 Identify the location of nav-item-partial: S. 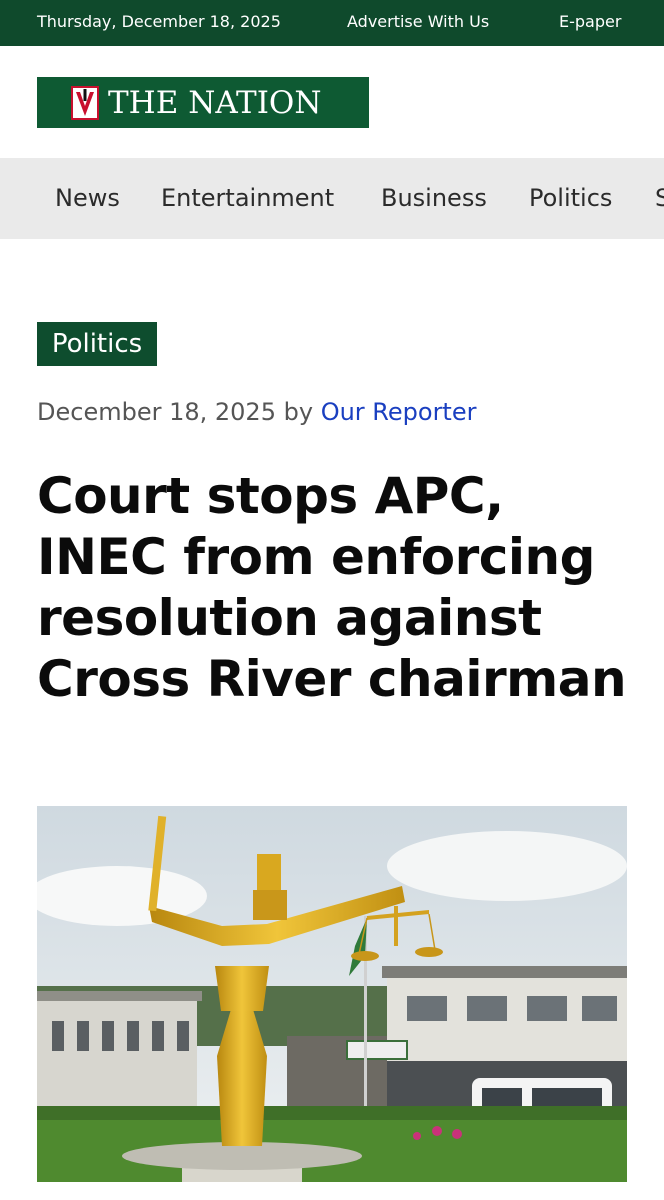
(659, 198).